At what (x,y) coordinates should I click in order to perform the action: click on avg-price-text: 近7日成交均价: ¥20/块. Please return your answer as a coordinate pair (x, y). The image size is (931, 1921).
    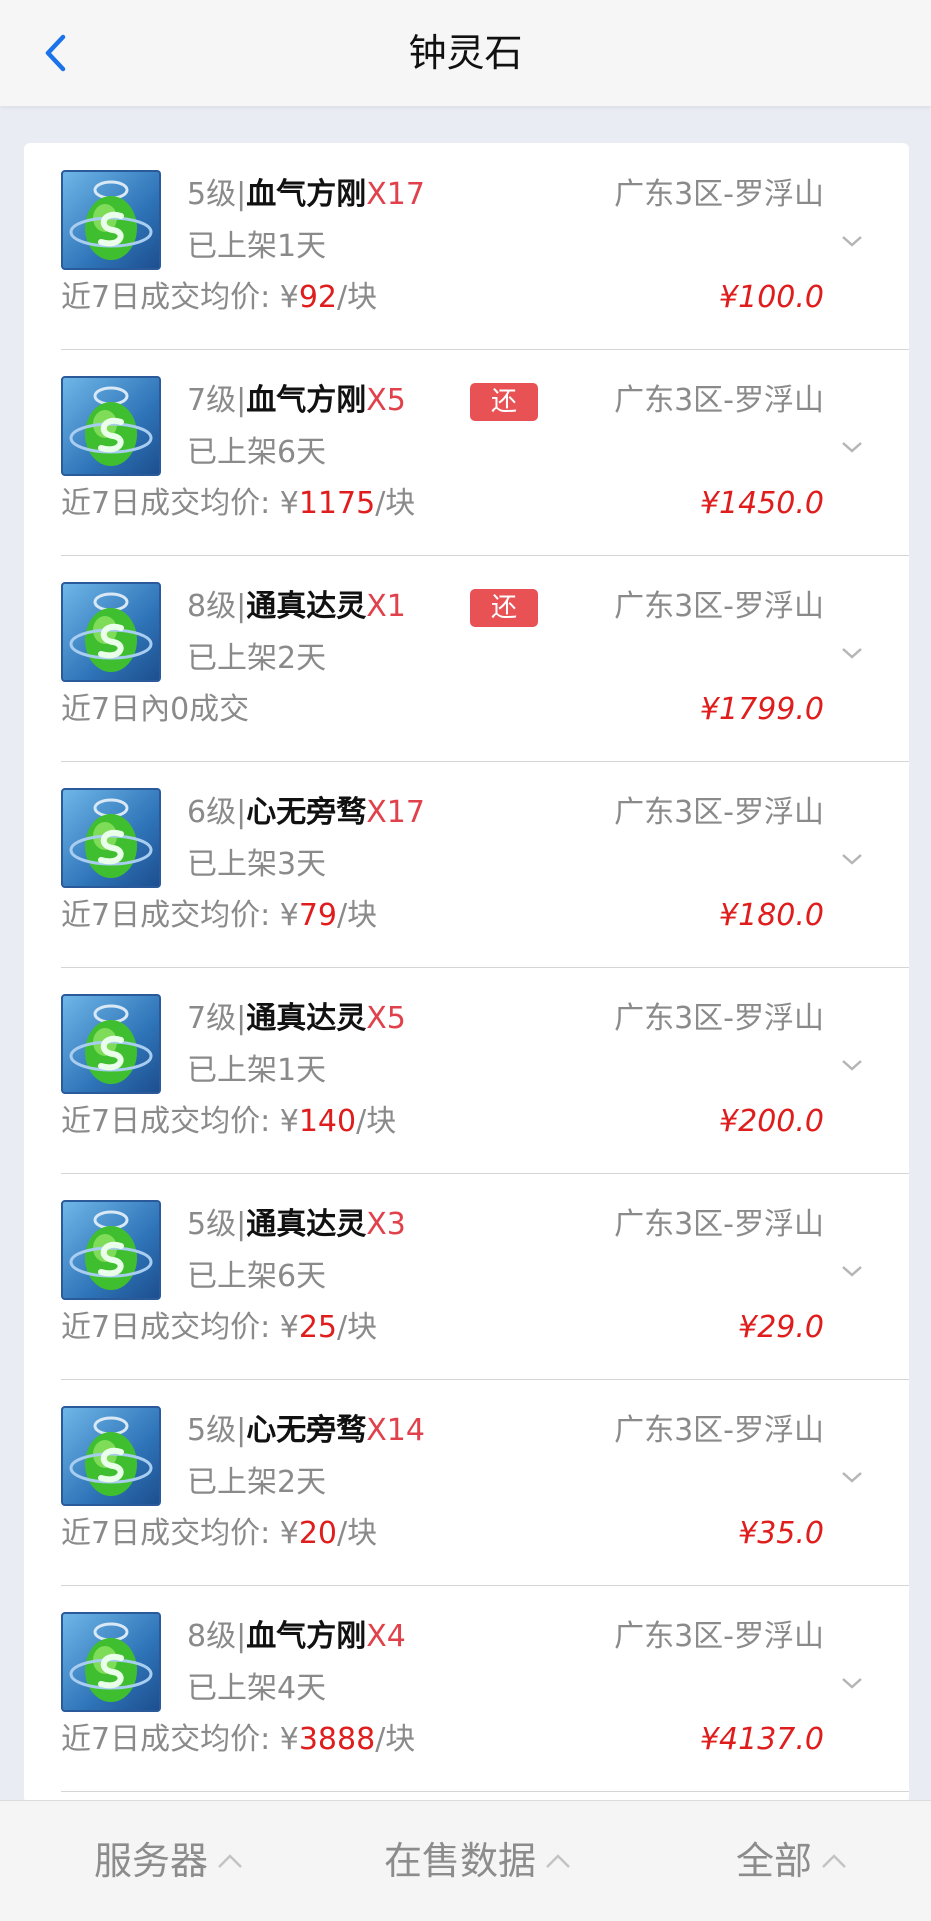
    Looking at the image, I should click on (219, 1534).